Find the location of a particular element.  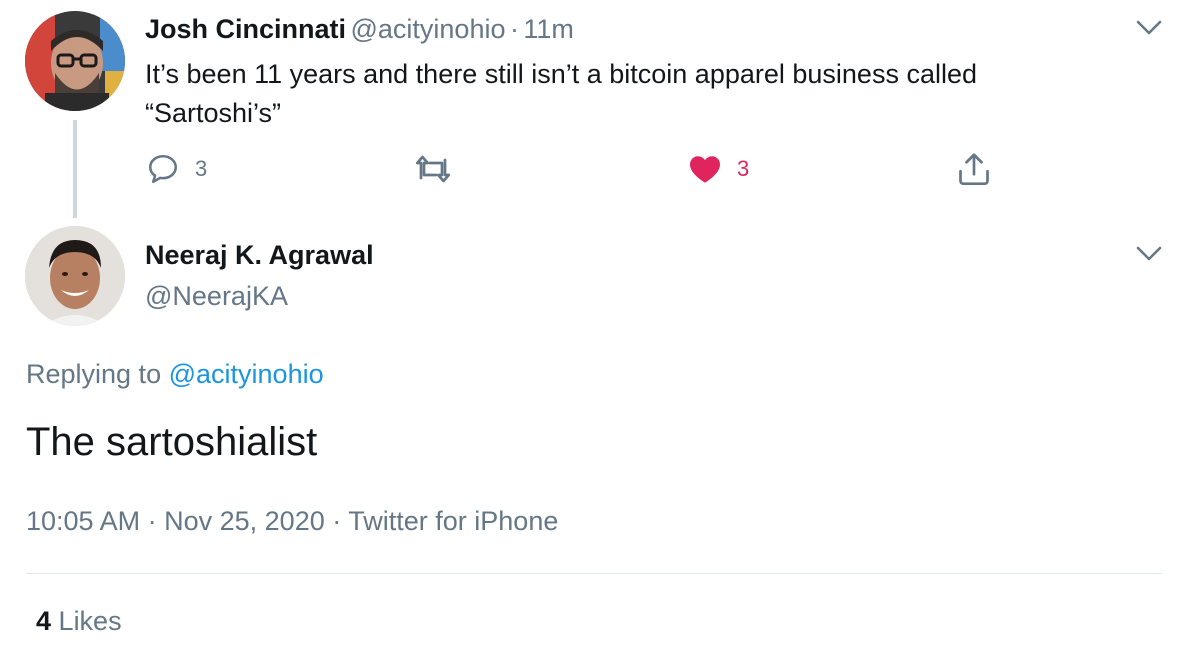

replying-to: Replying to @acityinohio is located at coordinates (175, 374).